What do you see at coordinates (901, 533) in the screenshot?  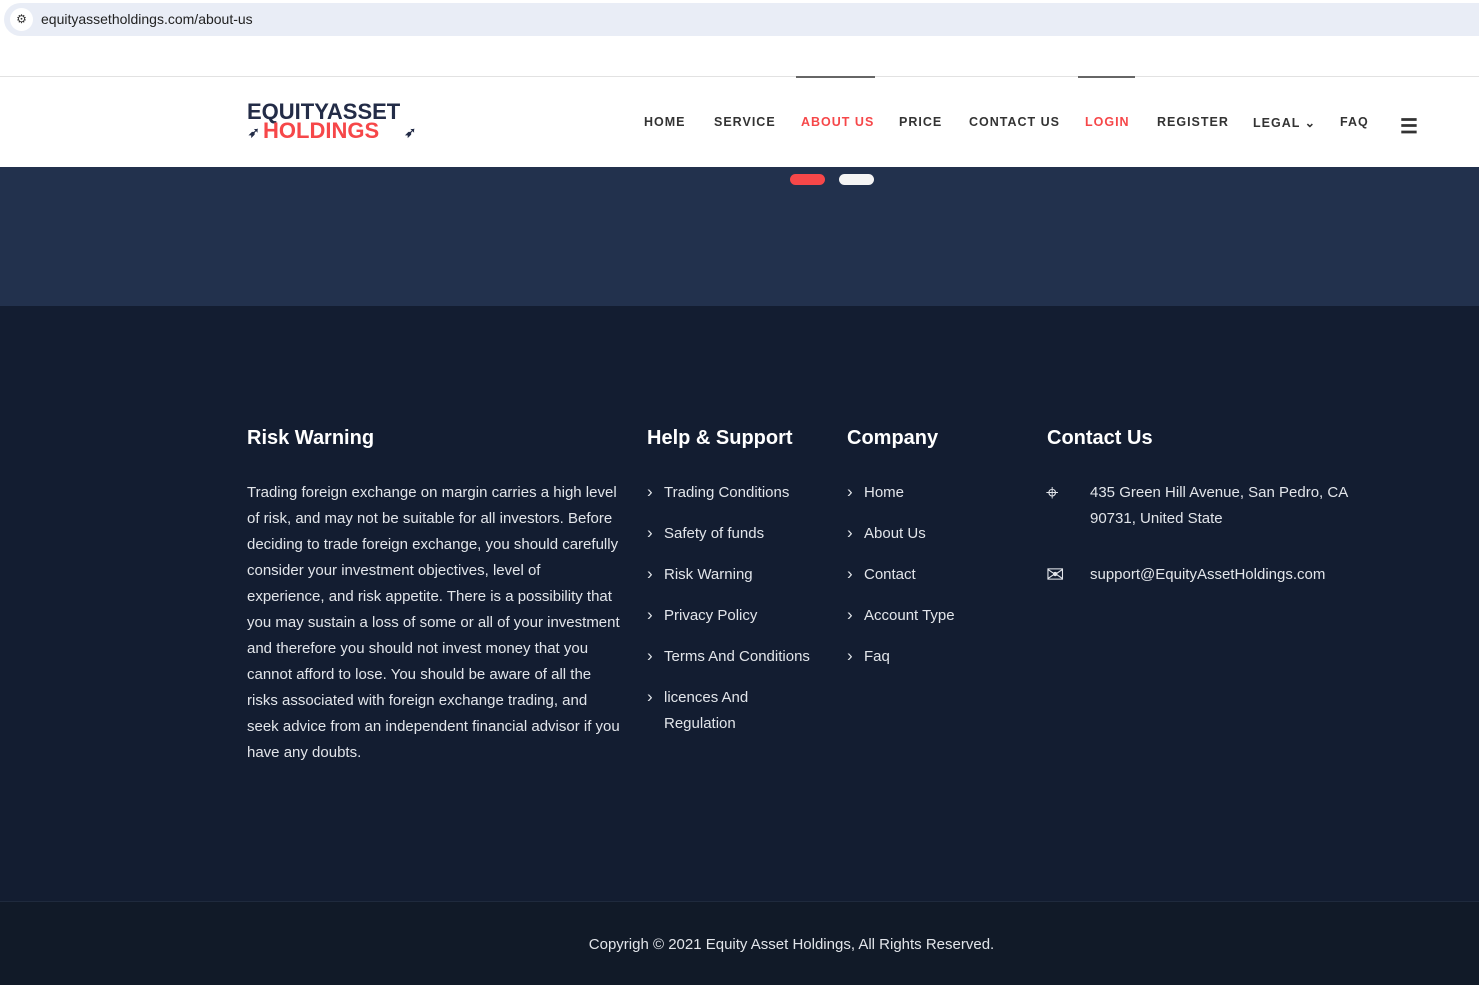 I see `link-about-us: About Us` at bounding box center [901, 533].